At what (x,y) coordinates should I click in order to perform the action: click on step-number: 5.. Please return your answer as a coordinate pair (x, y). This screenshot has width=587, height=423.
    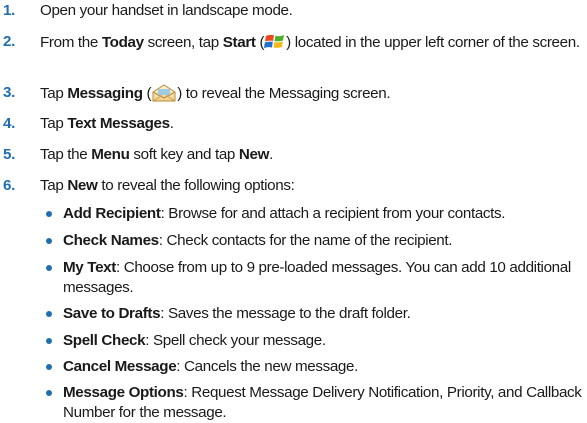
    Looking at the image, I should click on (9, 154).